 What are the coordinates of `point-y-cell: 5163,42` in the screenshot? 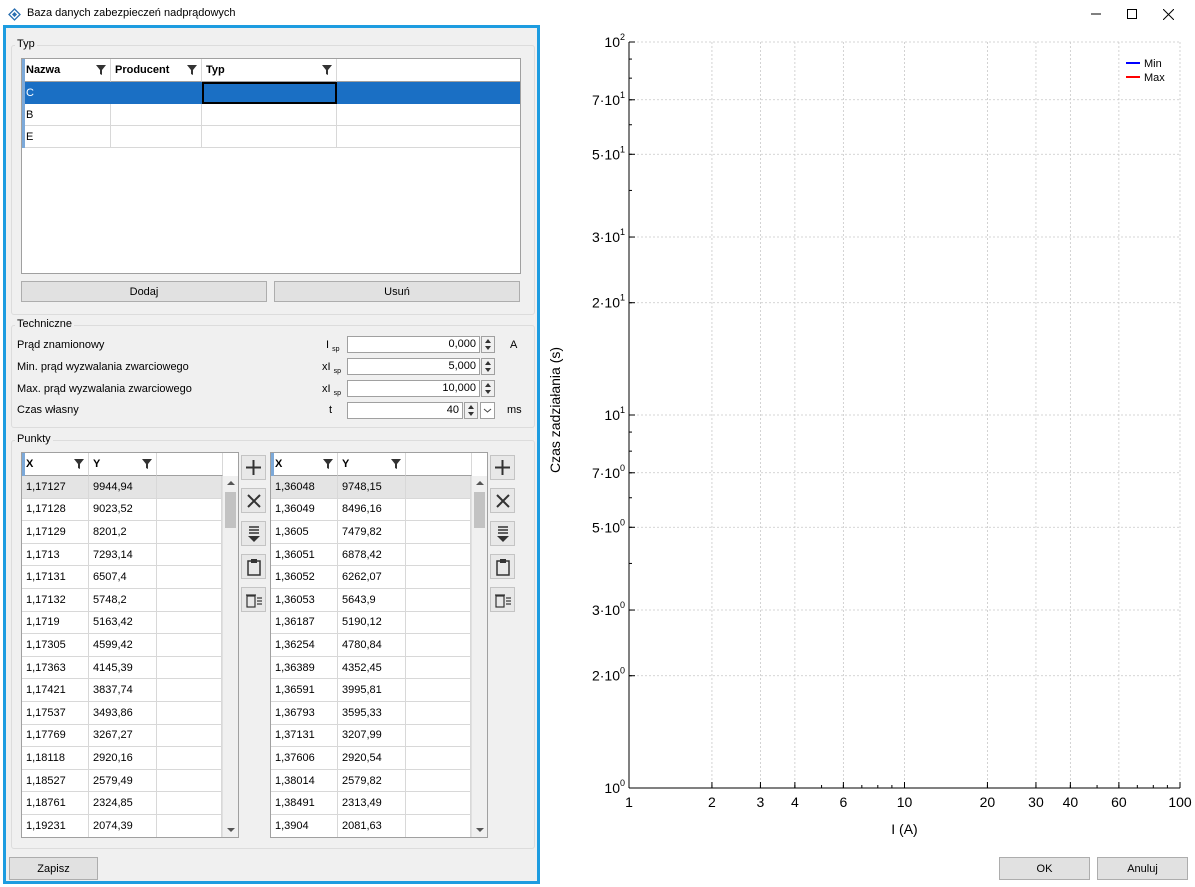 It's located at (123, 623).